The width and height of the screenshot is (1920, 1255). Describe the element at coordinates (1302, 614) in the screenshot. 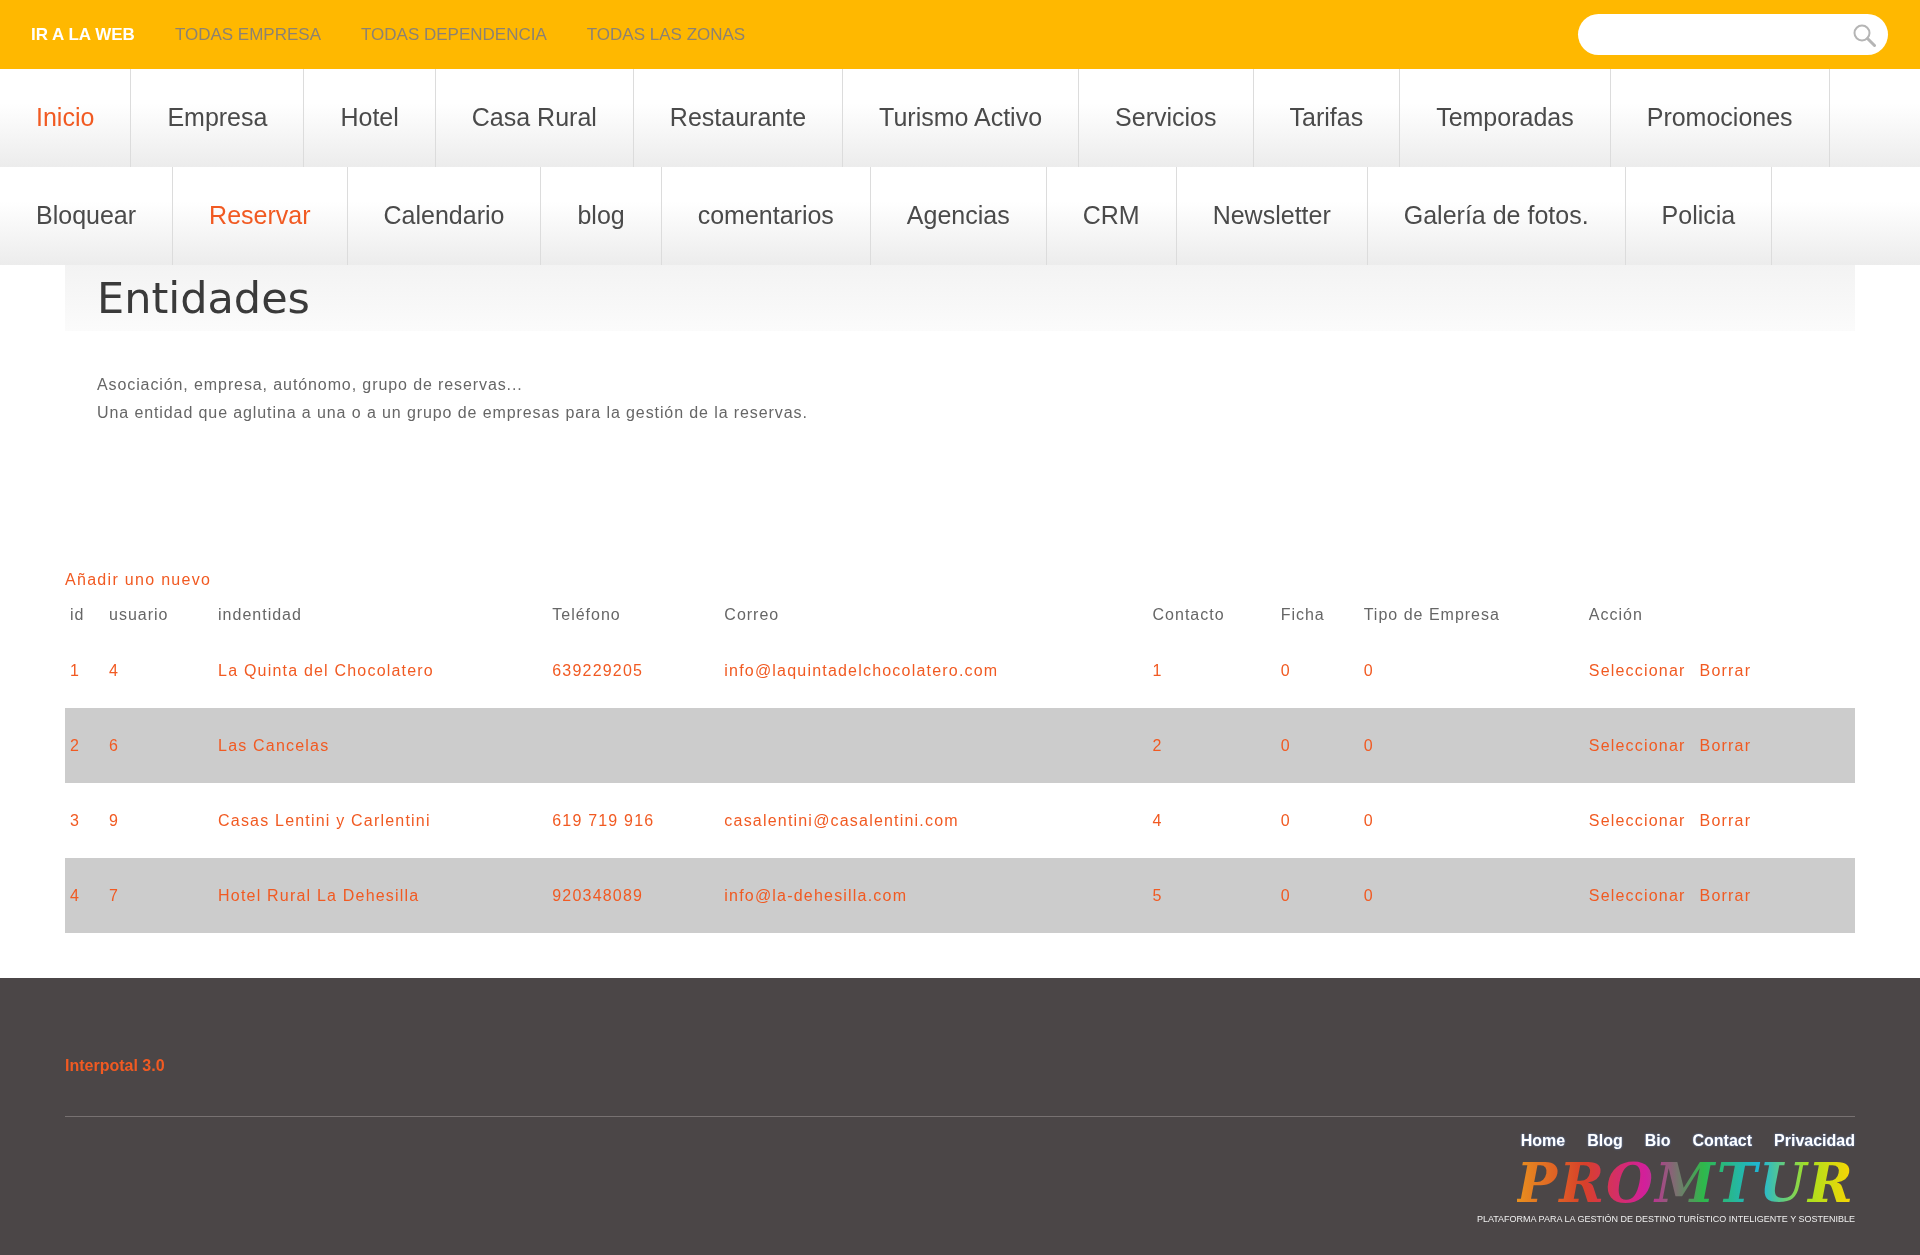

I see `column-header: Ficha` at that location.